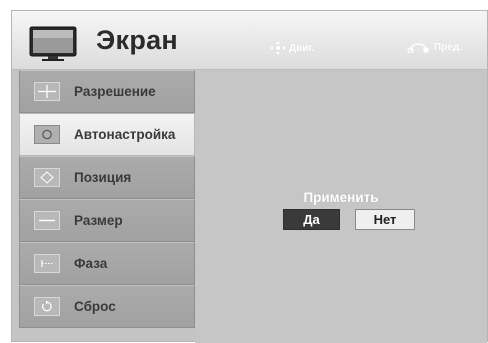 This screenshot has height=343, width=488. What do you see at coordinates (91, 263) in the screenshot?
I see `sidebar-item-label: Фаза` at bounding box center [91, 263].